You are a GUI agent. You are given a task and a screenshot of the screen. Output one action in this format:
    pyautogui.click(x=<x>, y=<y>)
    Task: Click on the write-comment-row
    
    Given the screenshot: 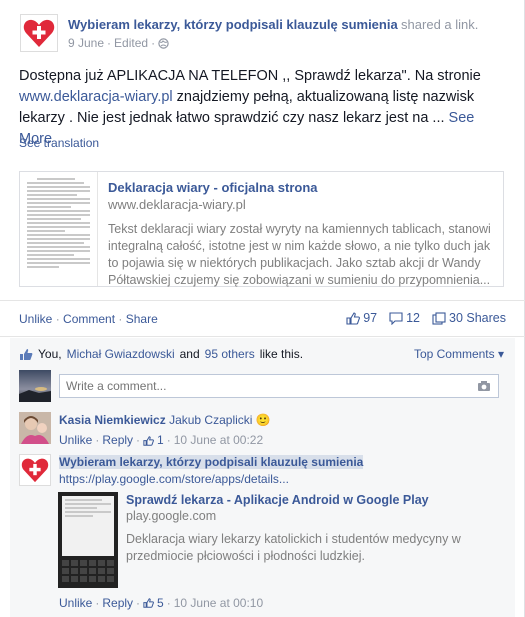 What is the action you would take?
    pyautogui.click(x=259, y=386)
    